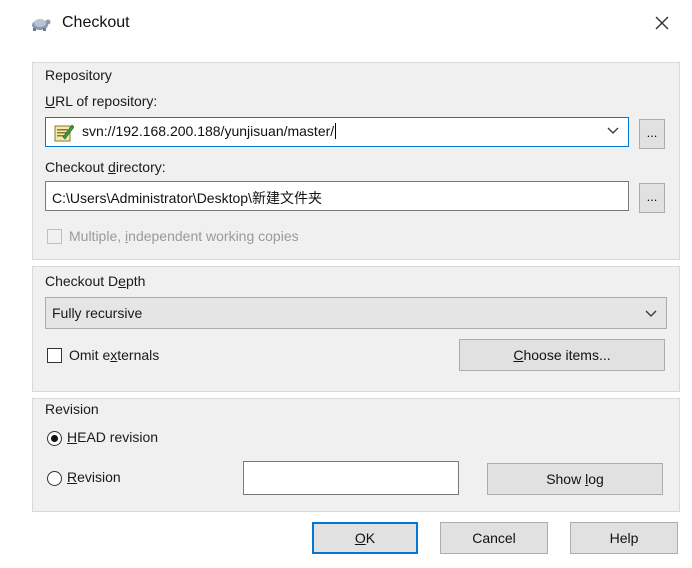  What do you see at coordinates (575, 479) in the screenshot?
I see `show-log-button: Show log` at bounding box center [575, 479].